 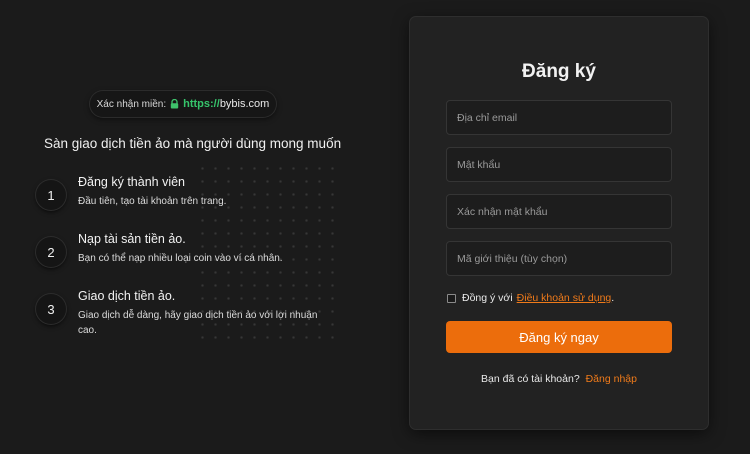 What do you see at coordinates (564, 298) in the screenshot?
I see `terms-link: Điều khoản sử dụng` at bounding box center [564, 298].